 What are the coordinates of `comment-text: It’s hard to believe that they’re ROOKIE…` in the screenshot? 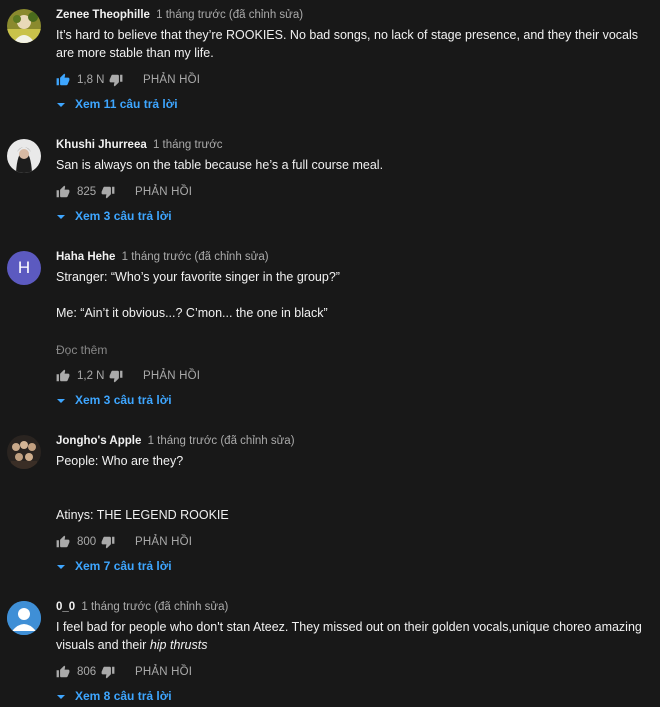 It's located at (347, 44).